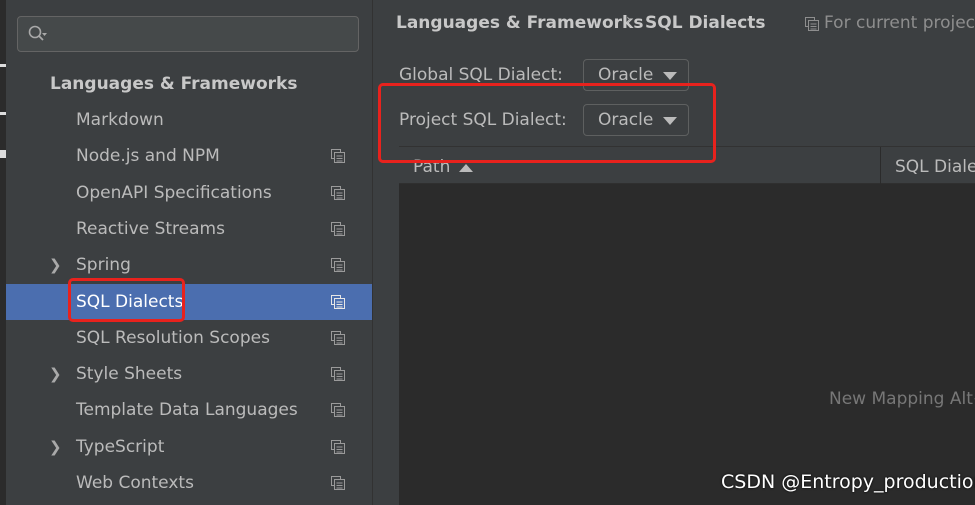 The image size is (975, 505). I want to click on sidebar-item-sql-resolution-scopes: SQL Resolution Scopes, so click(189, 338).